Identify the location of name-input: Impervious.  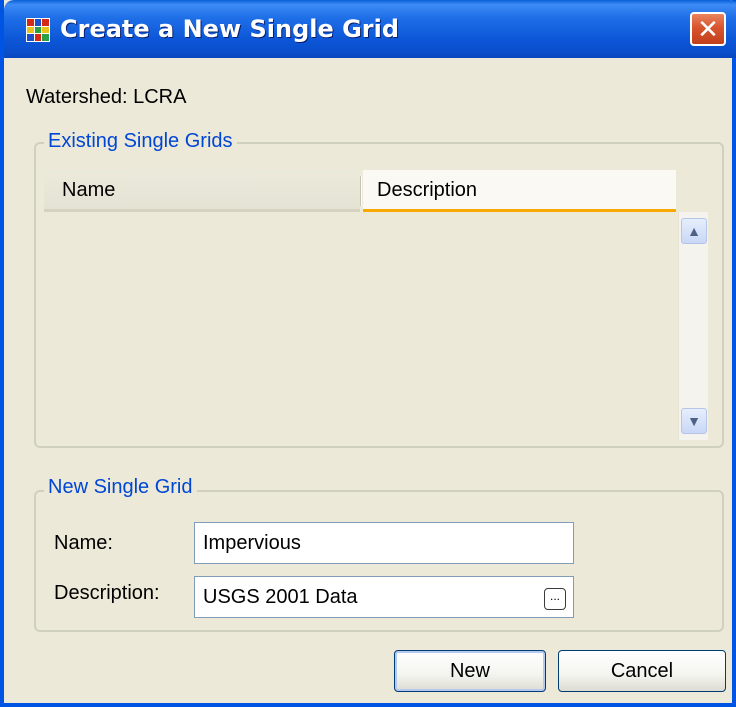
(384, 543).